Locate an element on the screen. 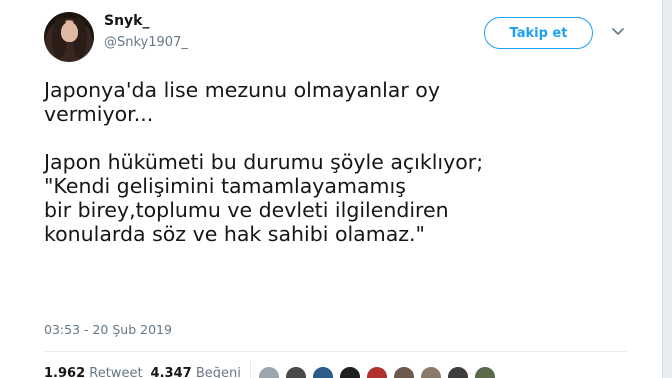 The width and height of the screenshot is (672, 378). tweet-timestamp: 03:53 - 20 Şub 2019 is located at coordinates (108, 329).